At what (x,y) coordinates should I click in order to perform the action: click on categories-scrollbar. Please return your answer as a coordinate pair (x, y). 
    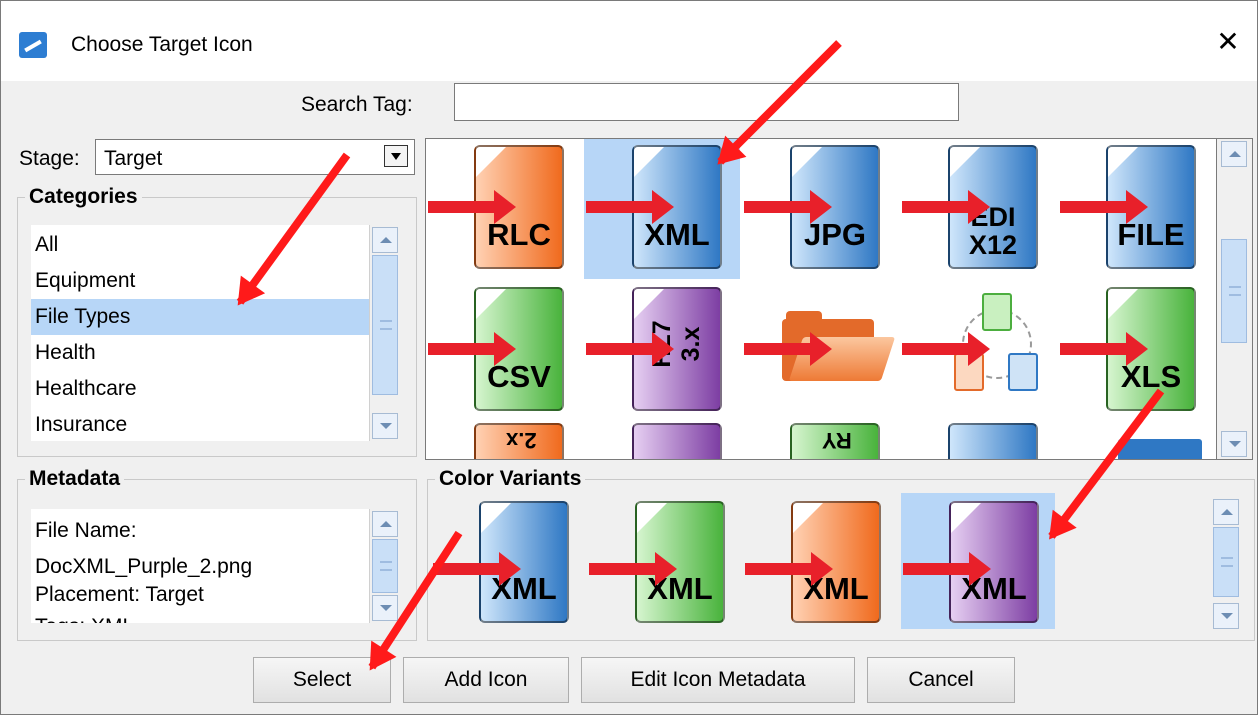
    Looking at the image, I should click on (385, 333).